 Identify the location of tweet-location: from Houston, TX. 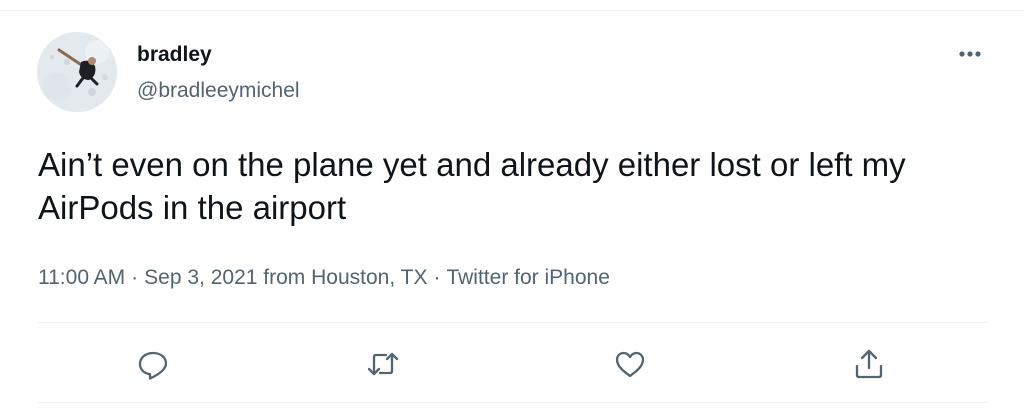
(345, 277).